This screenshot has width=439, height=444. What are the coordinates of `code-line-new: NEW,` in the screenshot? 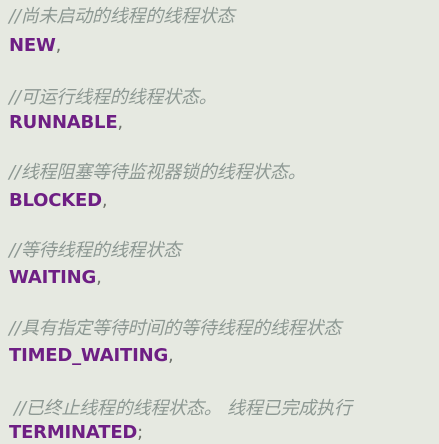 It's located at (35, 46).